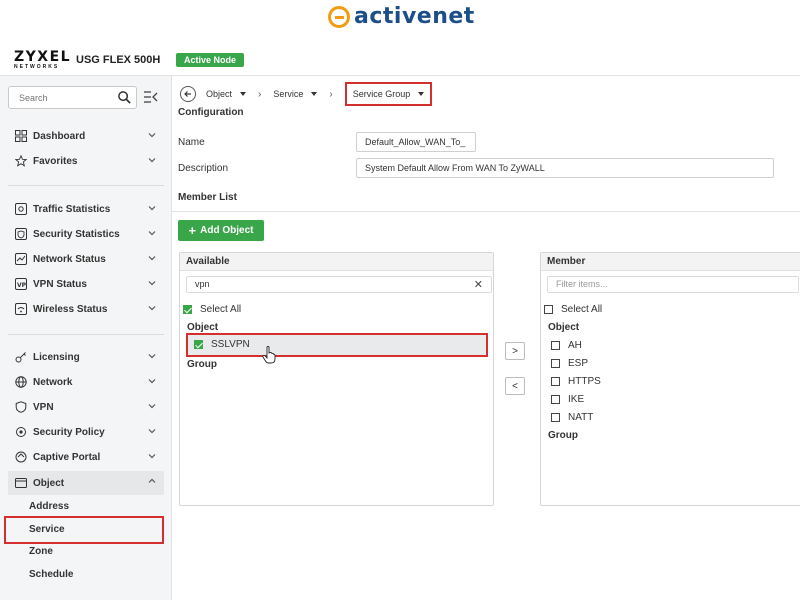  I want to click on back-button, so click(188, 94).